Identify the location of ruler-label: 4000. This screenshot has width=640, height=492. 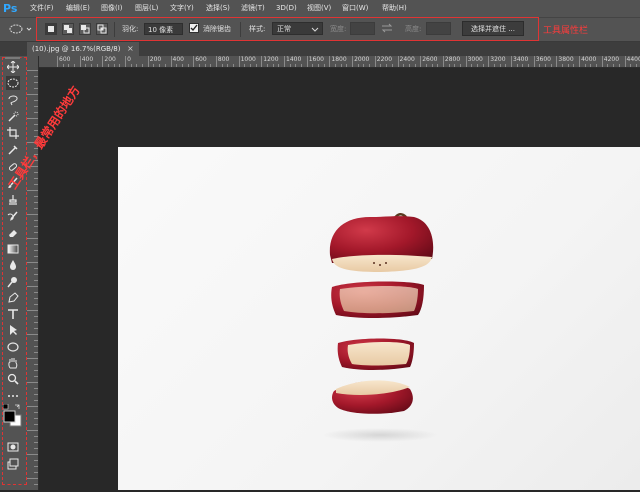
(588, 59).